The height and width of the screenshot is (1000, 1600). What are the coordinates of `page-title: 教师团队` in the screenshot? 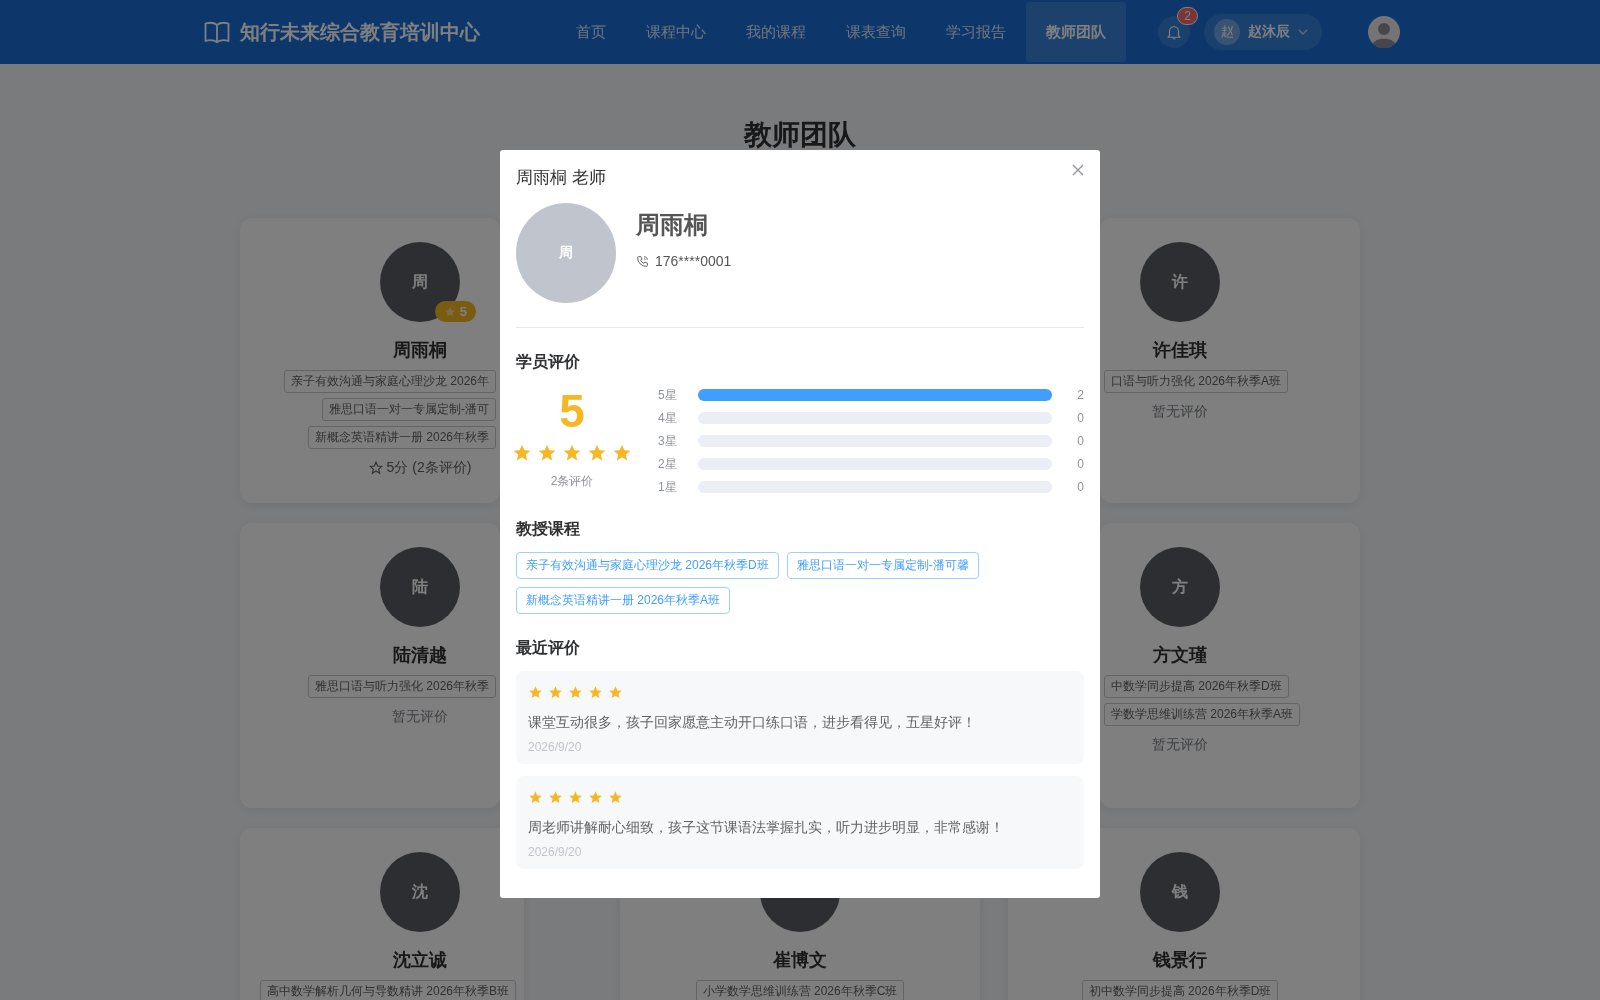 It's located at (799, 135).